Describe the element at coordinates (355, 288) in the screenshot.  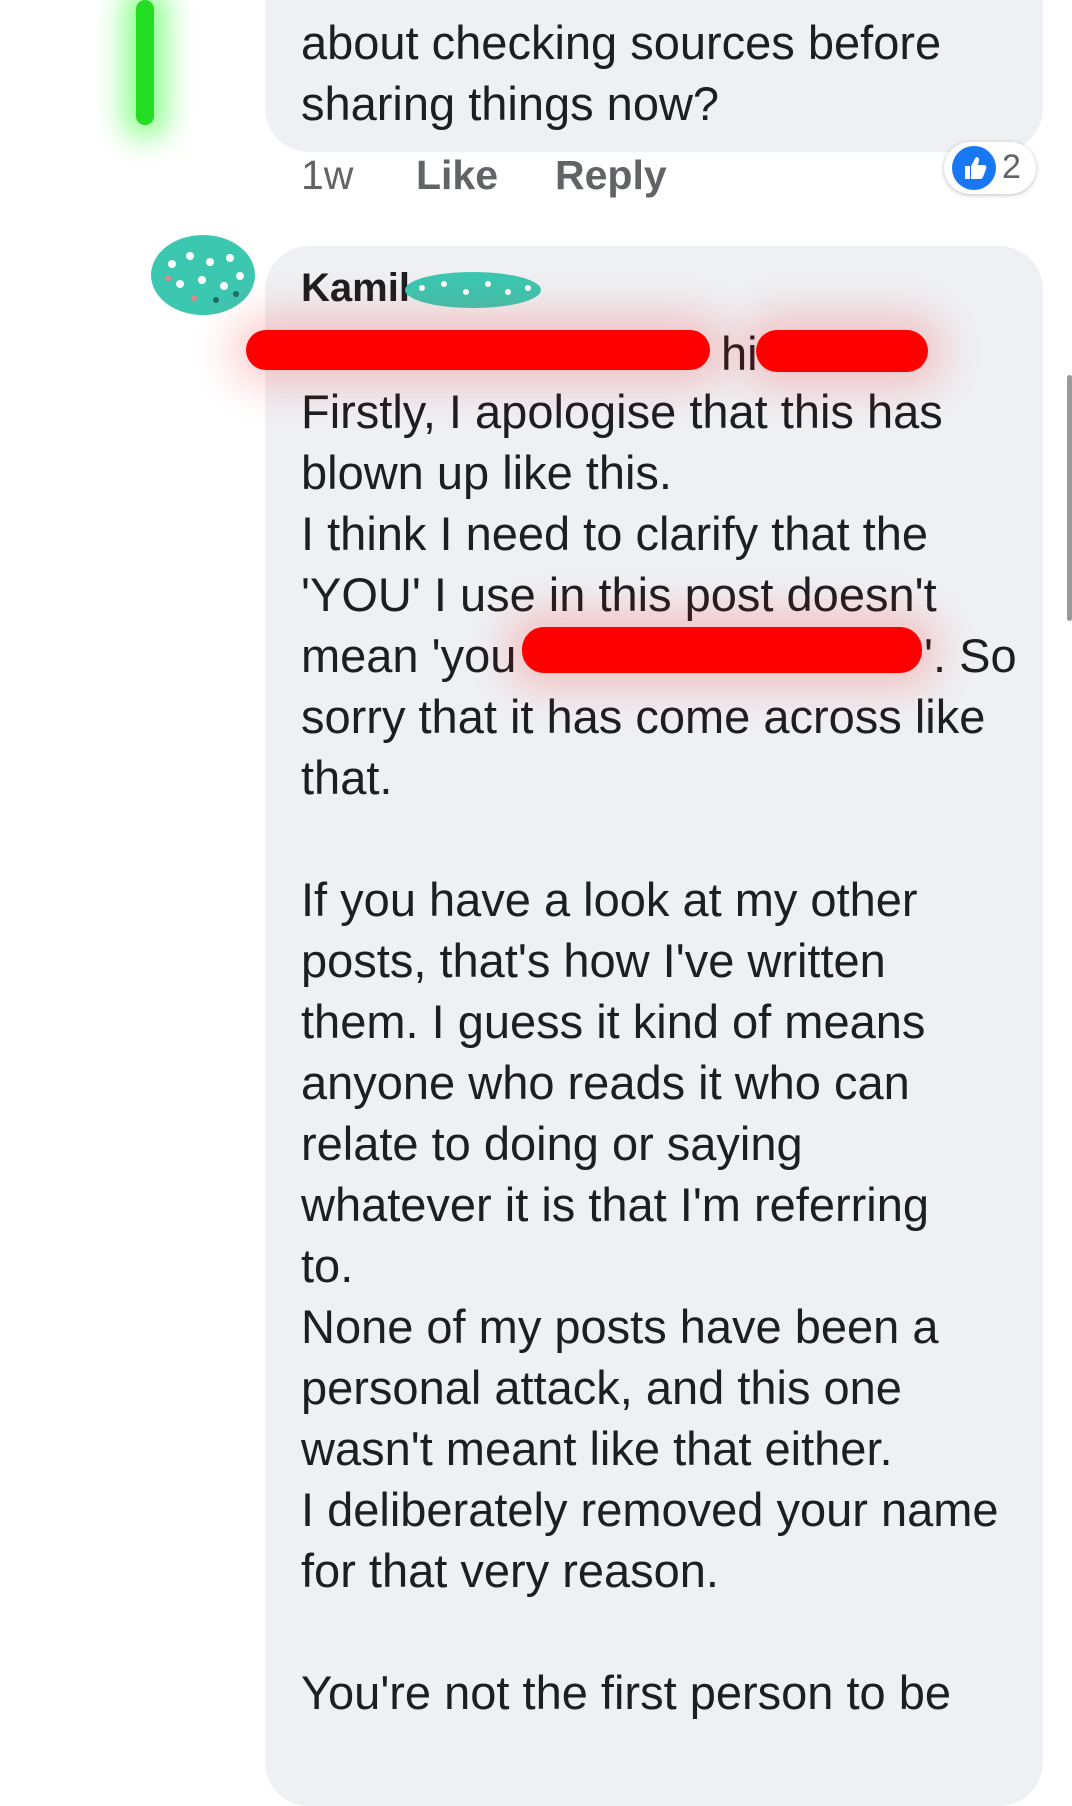
I see `comment-author: Kamil` at that location.